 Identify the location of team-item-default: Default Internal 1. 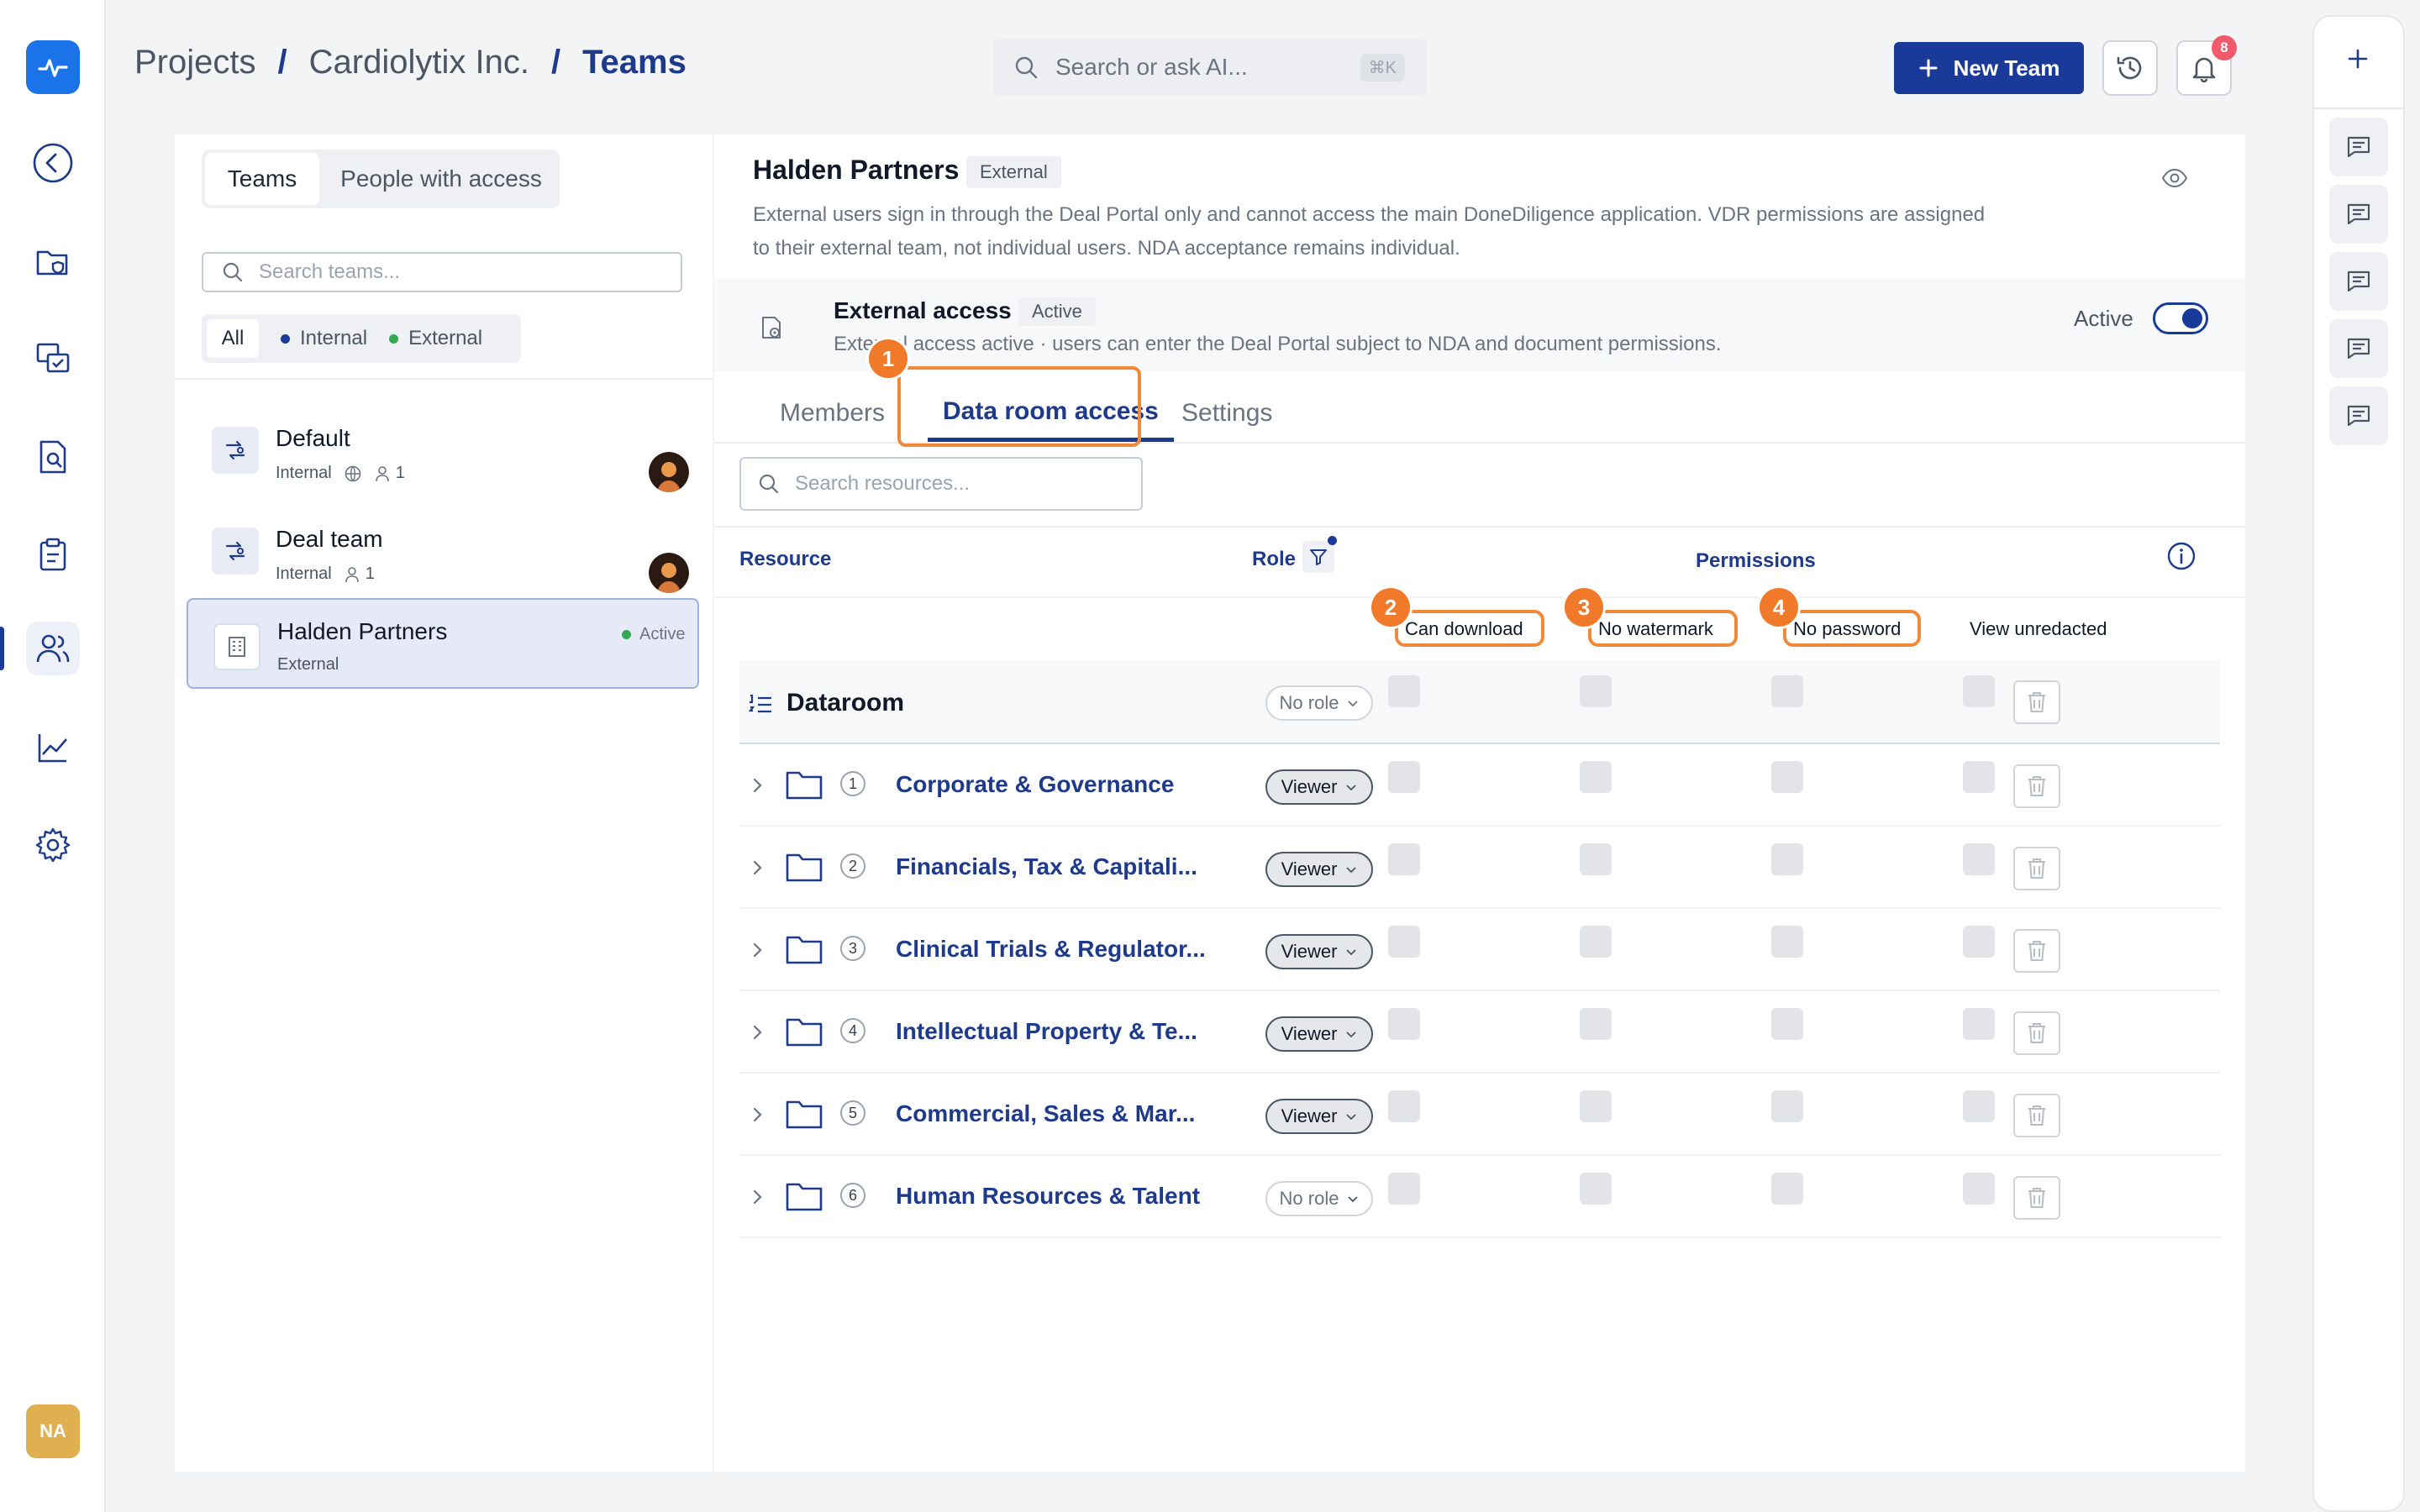
(443, 448).